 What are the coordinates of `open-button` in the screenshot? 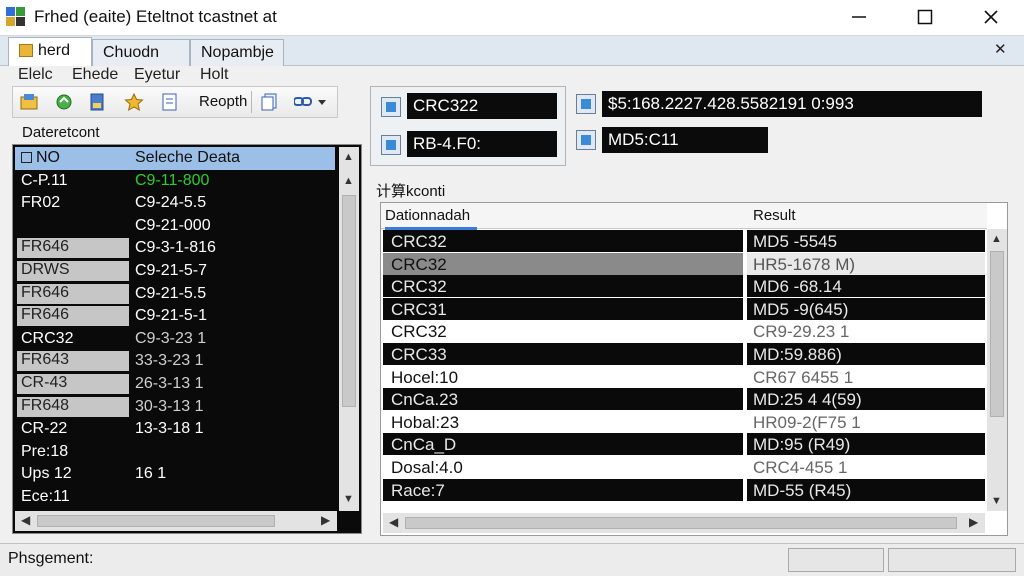 It's located at (30, 102).